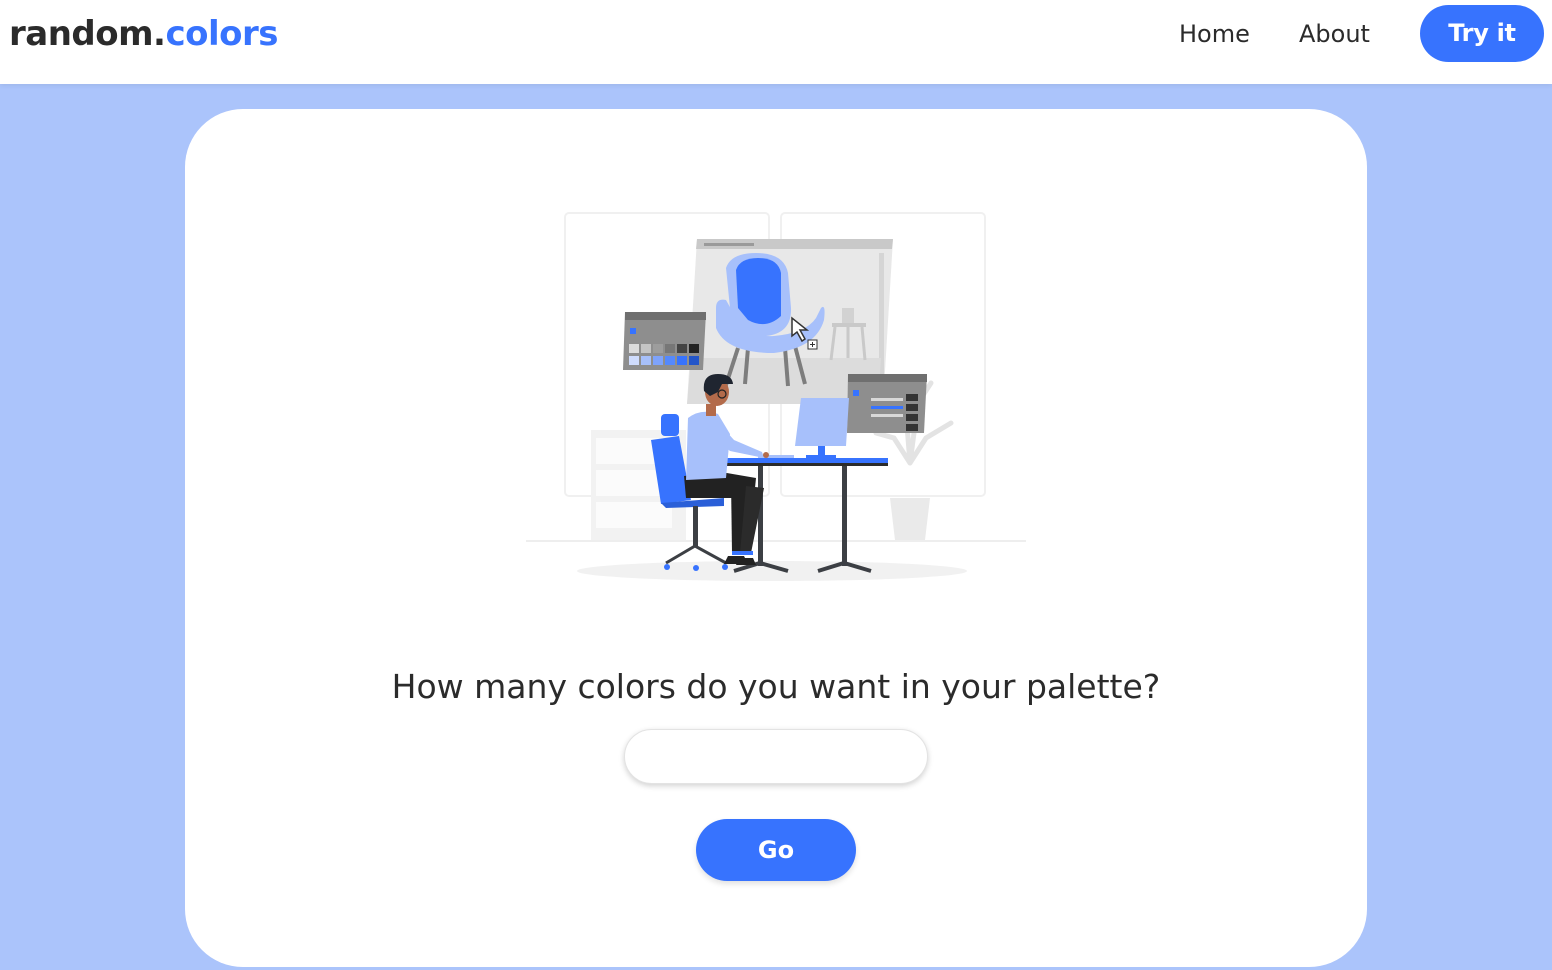  What do you see at coordinates (1482, 33) in the screenshot?
I see `try-it-button: Try it` at bounding box center [1482, 33].